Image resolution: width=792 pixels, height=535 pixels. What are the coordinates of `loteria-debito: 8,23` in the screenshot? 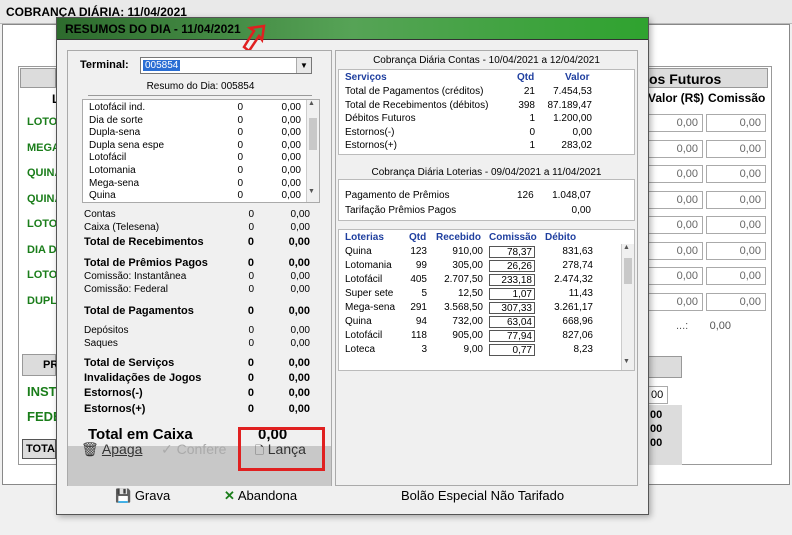 It's located at (583, 349).